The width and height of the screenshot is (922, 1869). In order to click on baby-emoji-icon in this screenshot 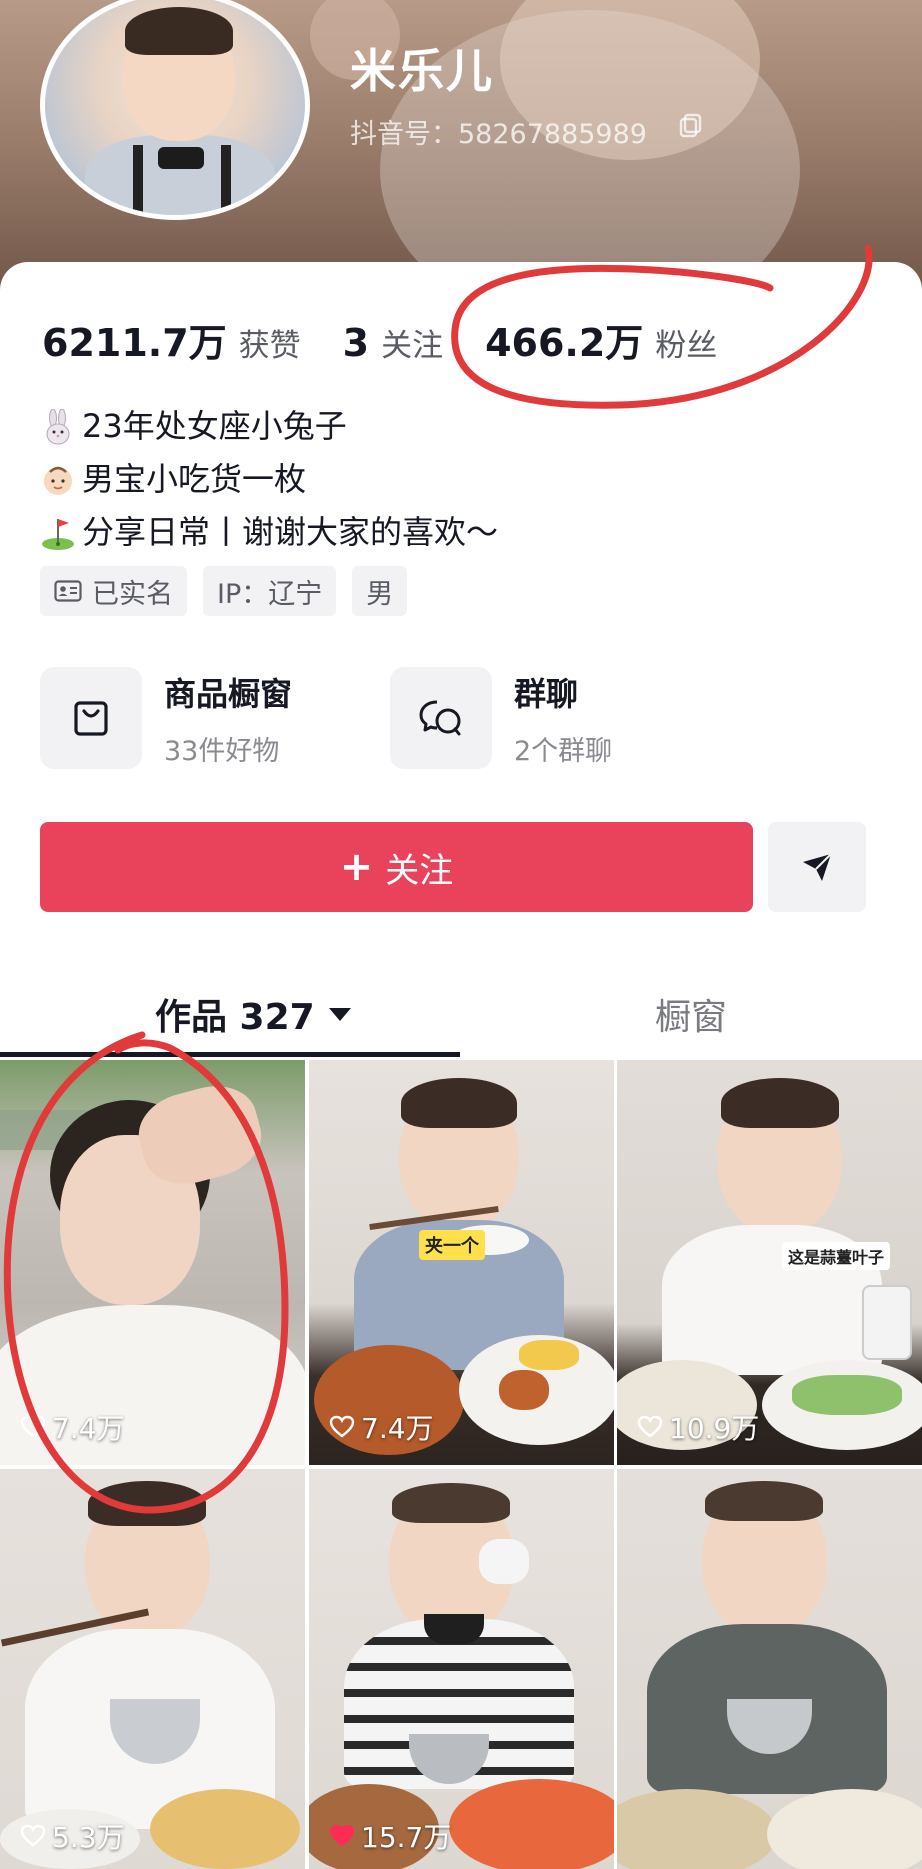, I will do `click(58, 480)`.